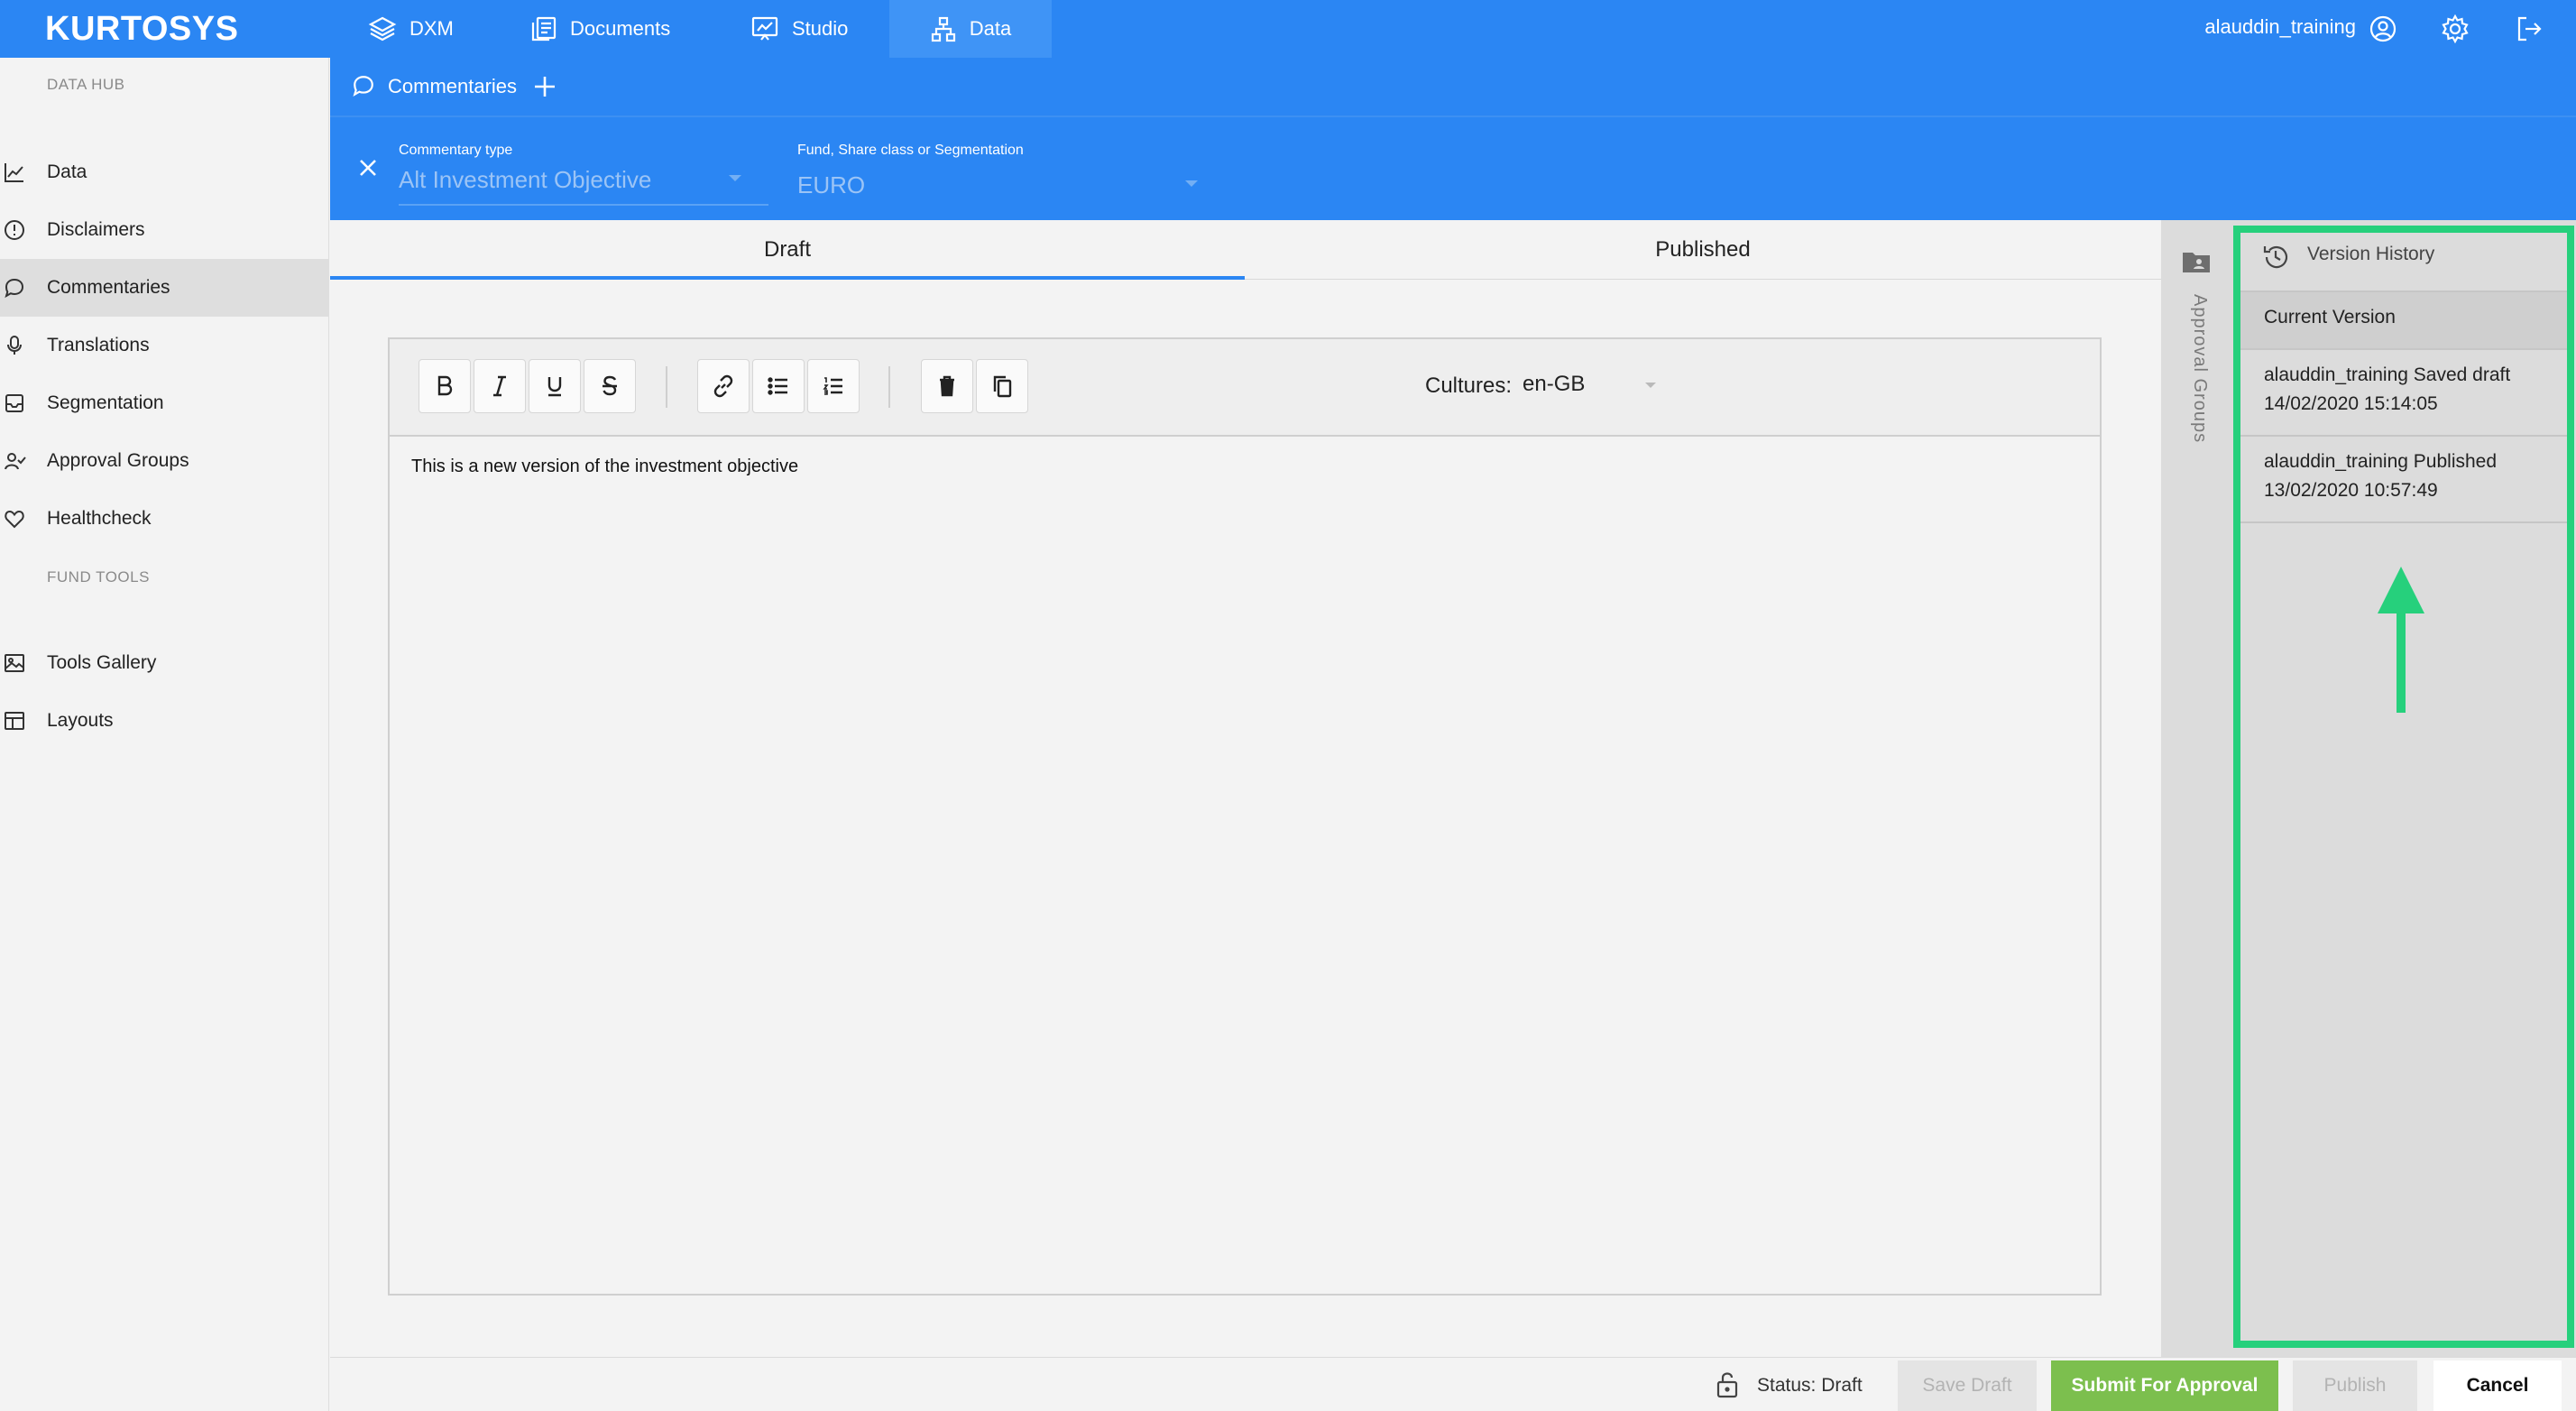 This screenshot has height=1411, width=2576. Describe the element at coordinates (14, 663) in the screenshot. I see `image-icon` at that location.